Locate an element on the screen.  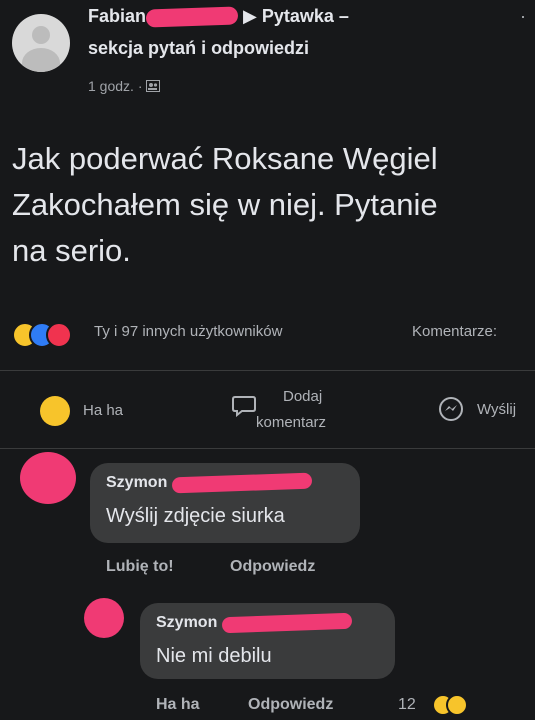
comment-text: Wyślij zdjęcie siurka is located at coordinates (195, 516).